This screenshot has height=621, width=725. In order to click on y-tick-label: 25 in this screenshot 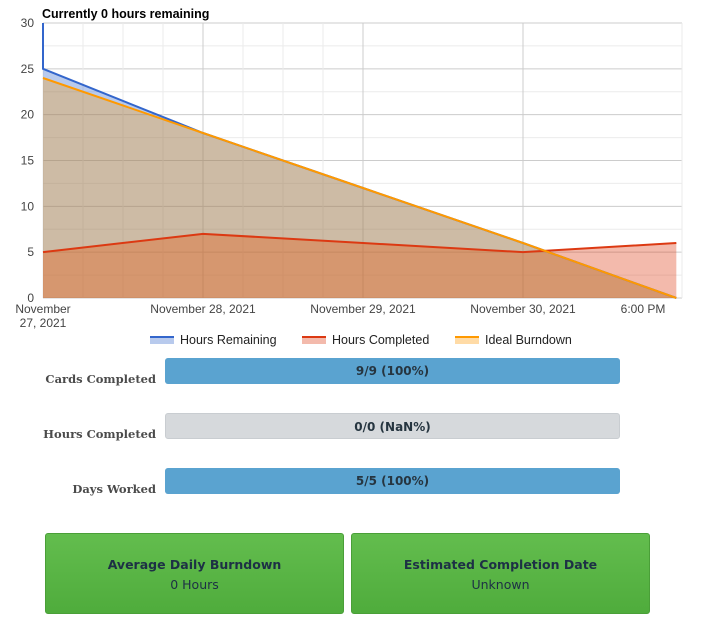, I will do `click(28, 69)`.